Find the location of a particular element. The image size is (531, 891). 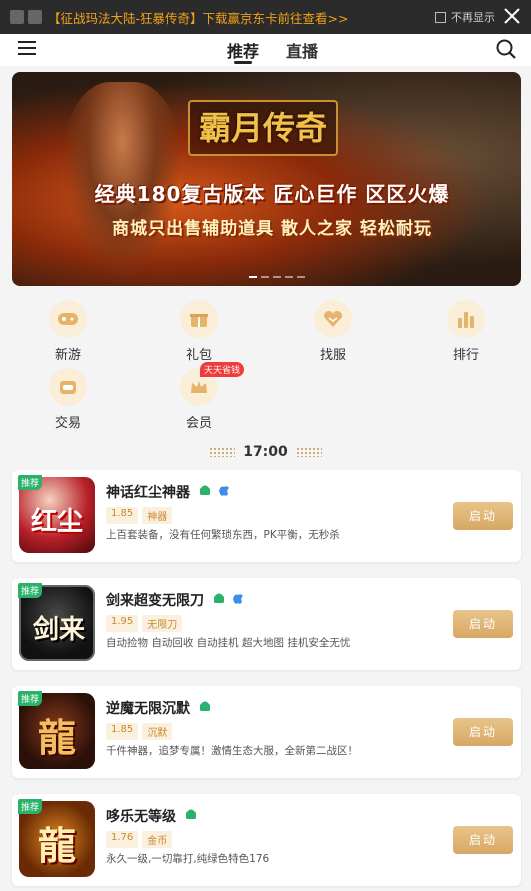

quick-item-label: 会员 is located at coordinates (198, 423).